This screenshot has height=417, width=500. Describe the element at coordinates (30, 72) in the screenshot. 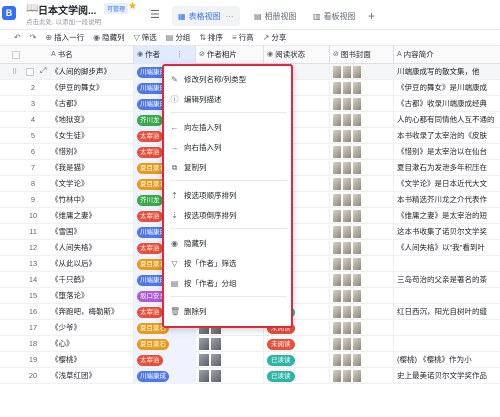

I see `row-checkbox` at that location.